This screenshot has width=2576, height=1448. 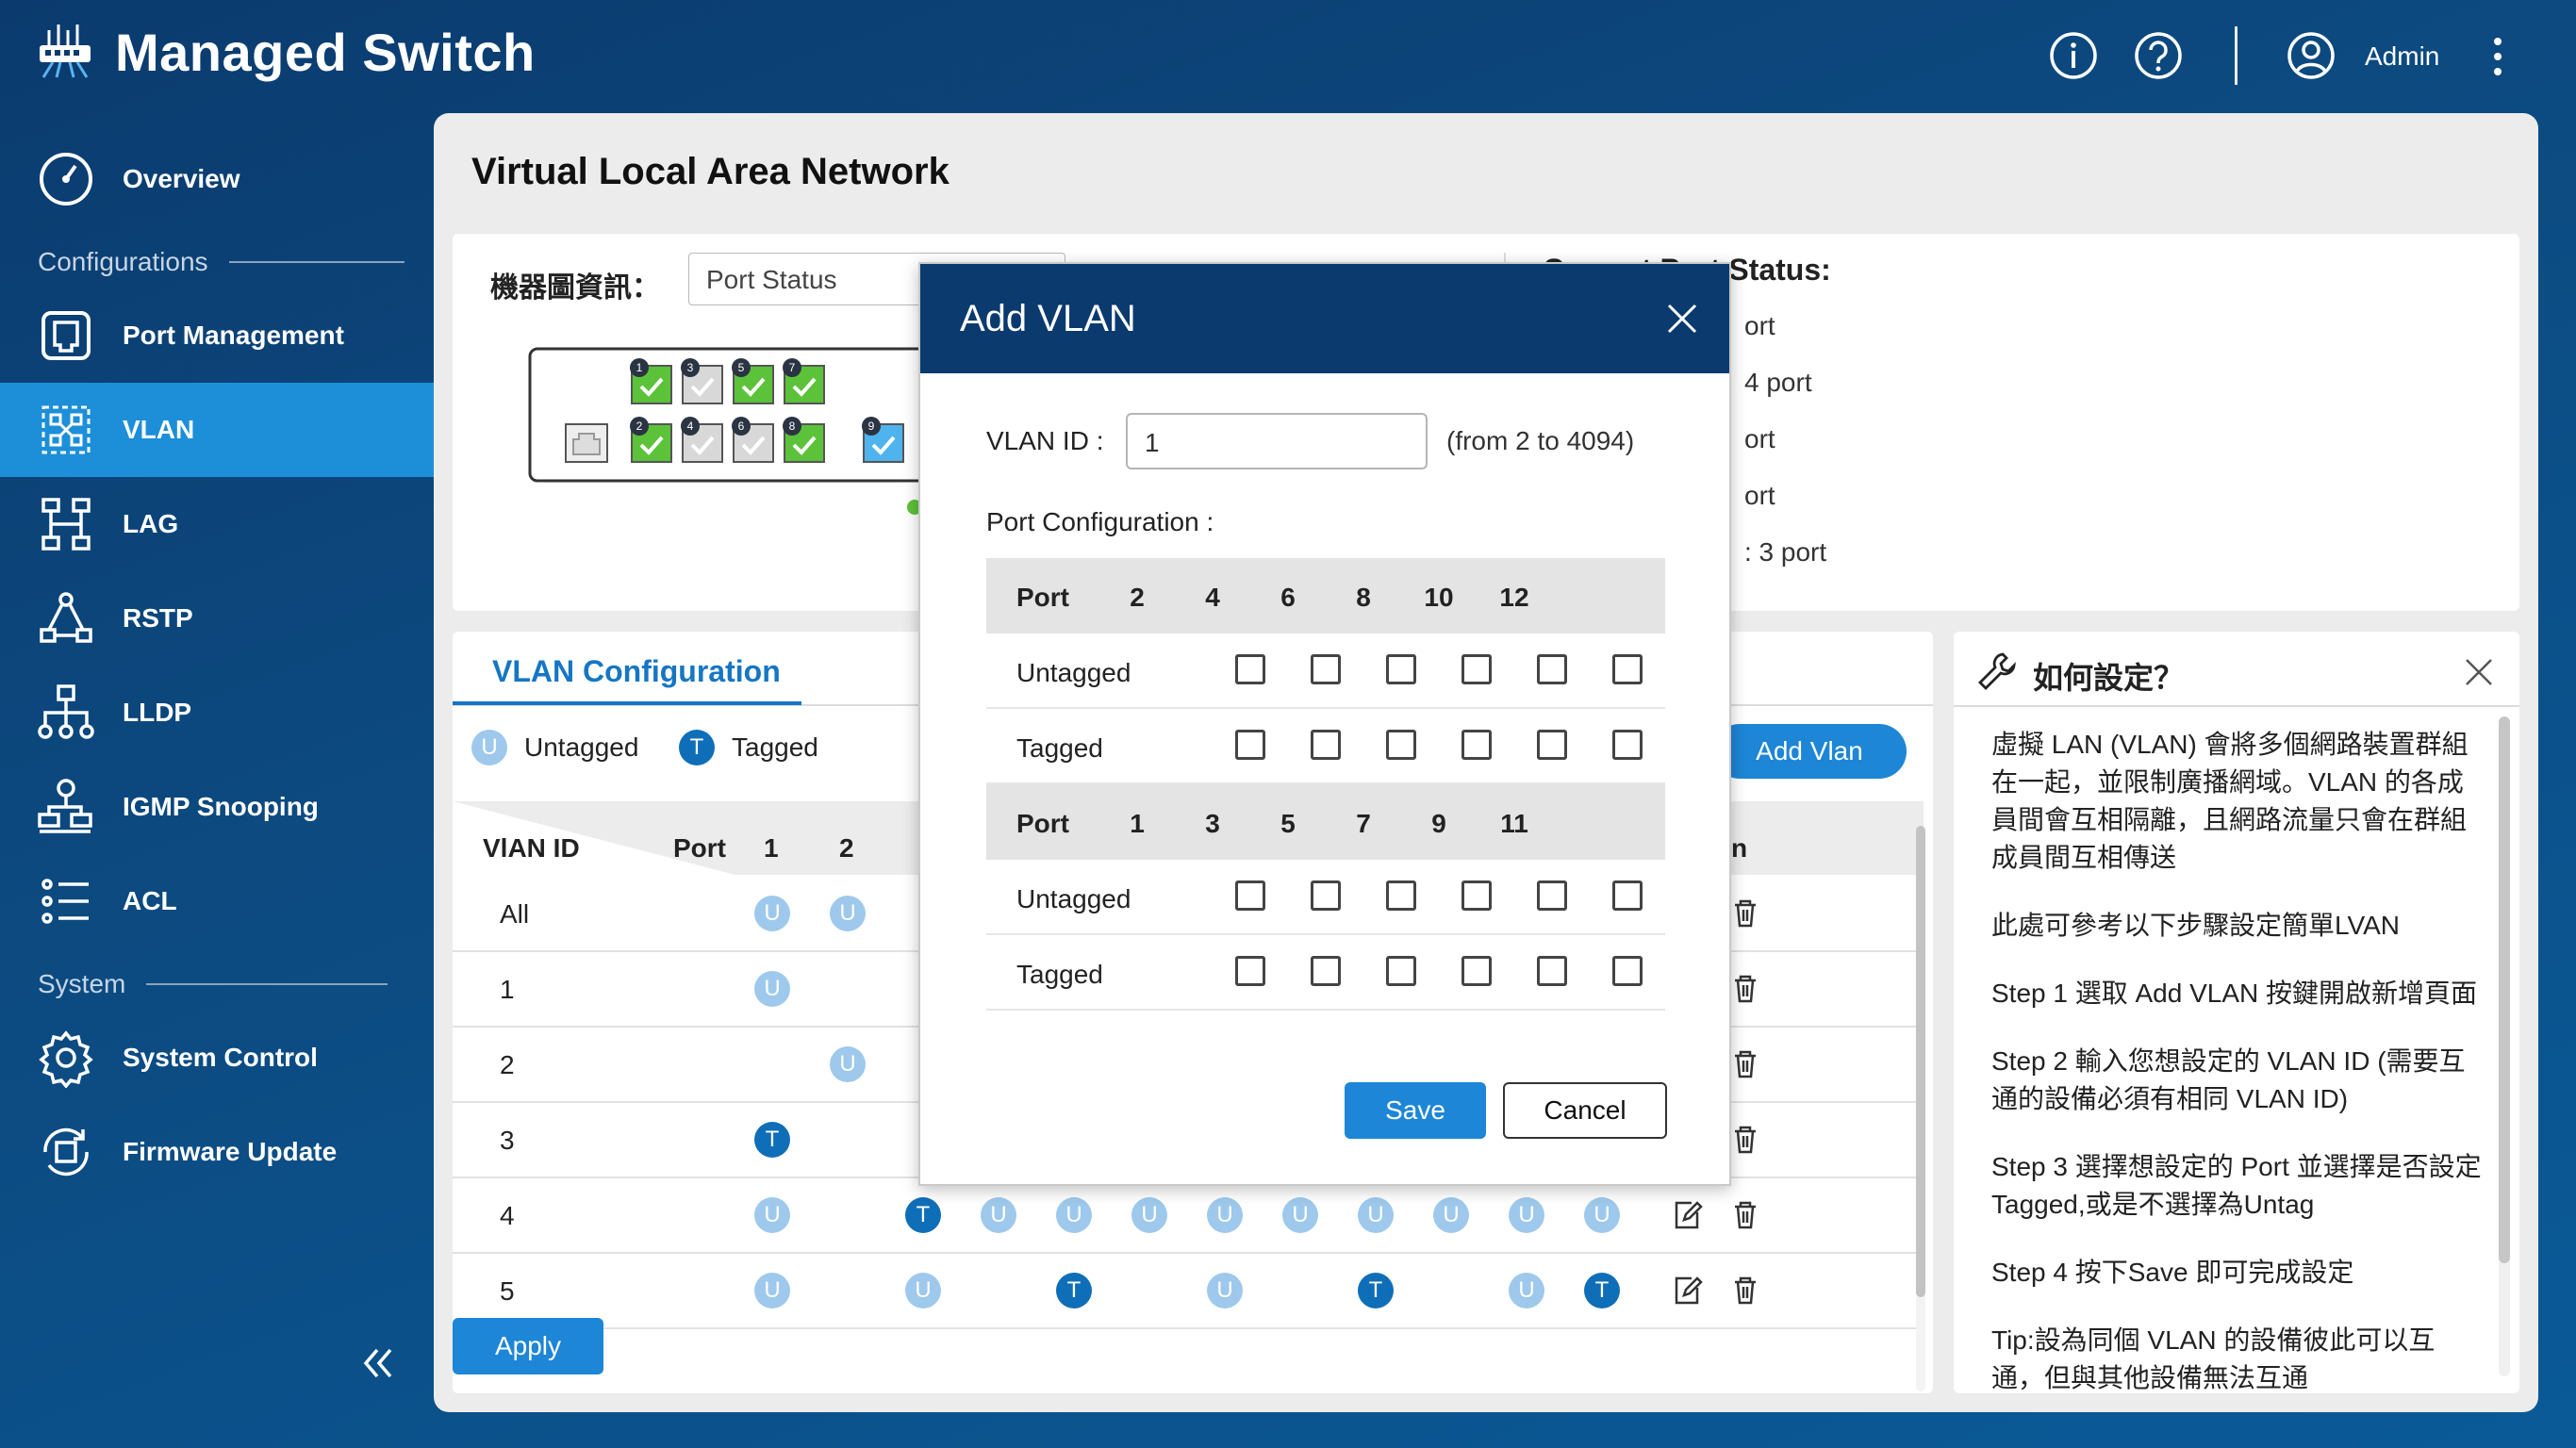 I want to click on sidebar-item-system-control: System Control, so click(x=217, y=1058).